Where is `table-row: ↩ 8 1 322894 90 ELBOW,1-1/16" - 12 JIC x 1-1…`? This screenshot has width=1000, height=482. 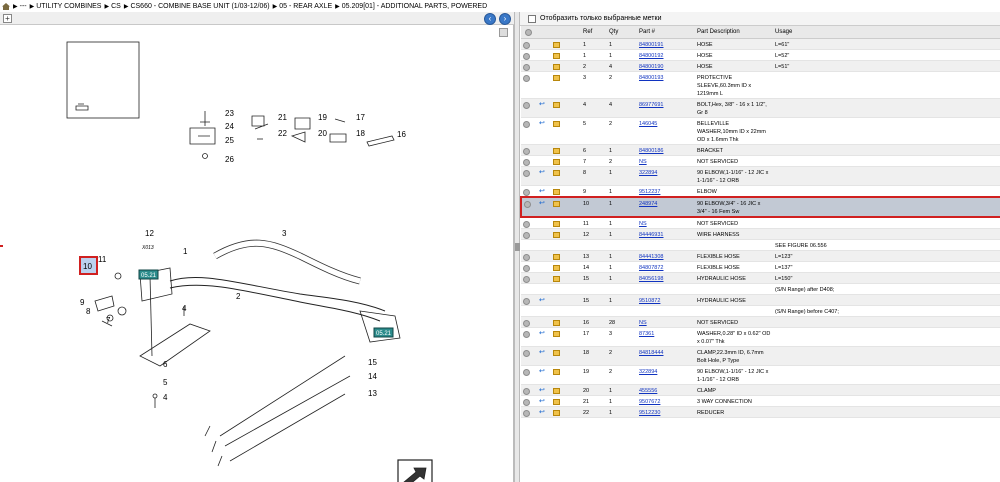 table-row: ↩ 8 1 322894 90 ELBOW,1-1/16" - 12 JIC x 1-1… is located at coordinates (760, 176).